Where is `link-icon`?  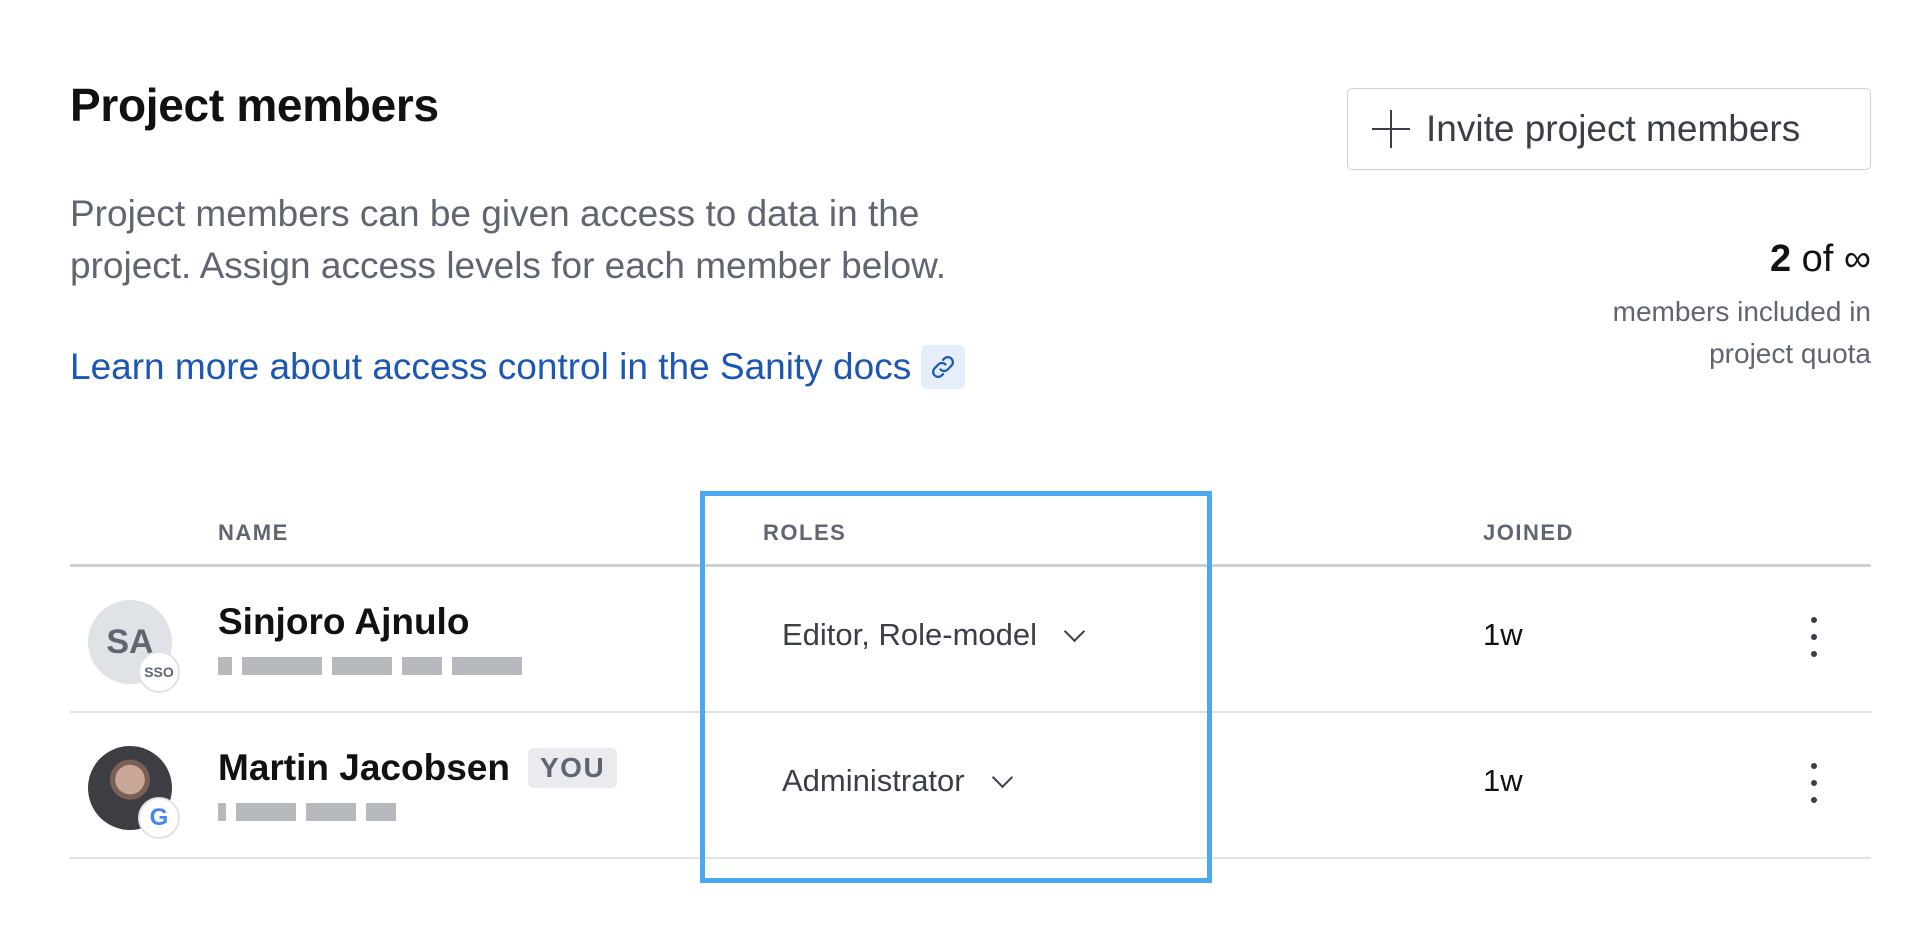
link-icon is located at coordinates (943, 367).